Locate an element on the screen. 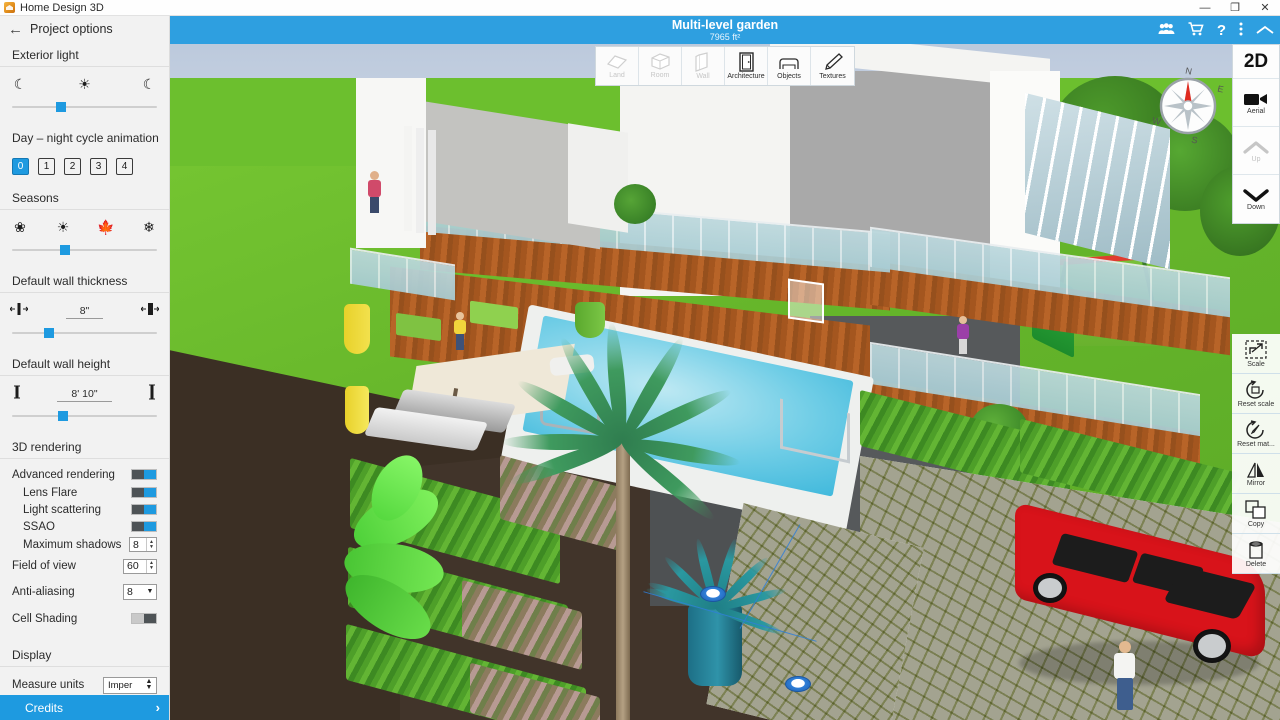 The height and width of the screenshot is (720, 1280). value-maximum-shadows: 8 is located at coordinates (136, 544).